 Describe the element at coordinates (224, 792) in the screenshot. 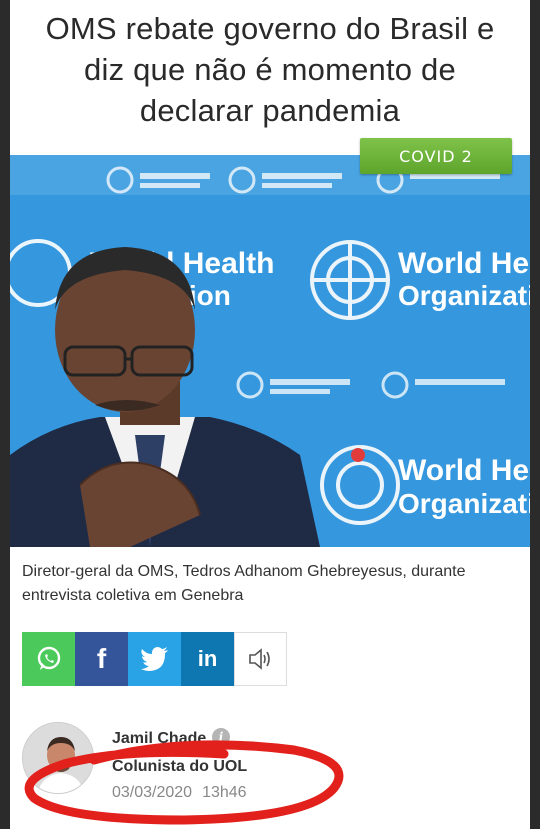

I see `publish-time: 13h46` at that location.